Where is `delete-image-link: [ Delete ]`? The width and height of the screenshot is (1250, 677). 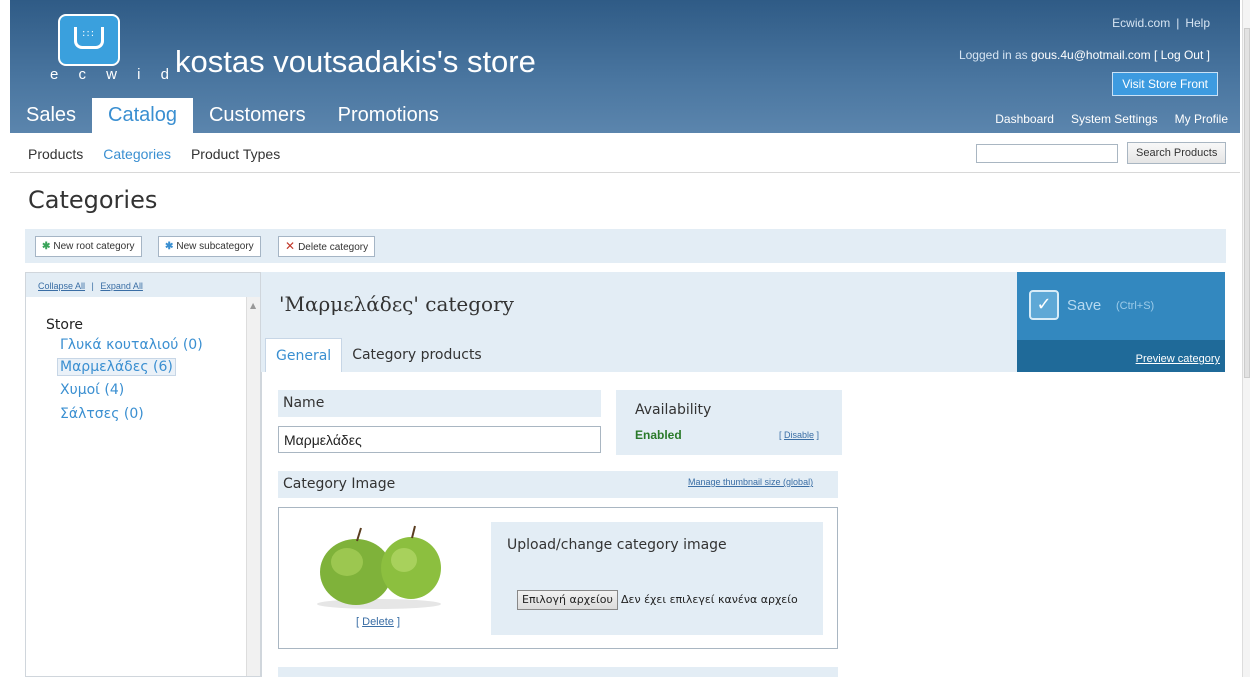
delete-image-link: [ Delete ] is located at coordinates (378, 622).